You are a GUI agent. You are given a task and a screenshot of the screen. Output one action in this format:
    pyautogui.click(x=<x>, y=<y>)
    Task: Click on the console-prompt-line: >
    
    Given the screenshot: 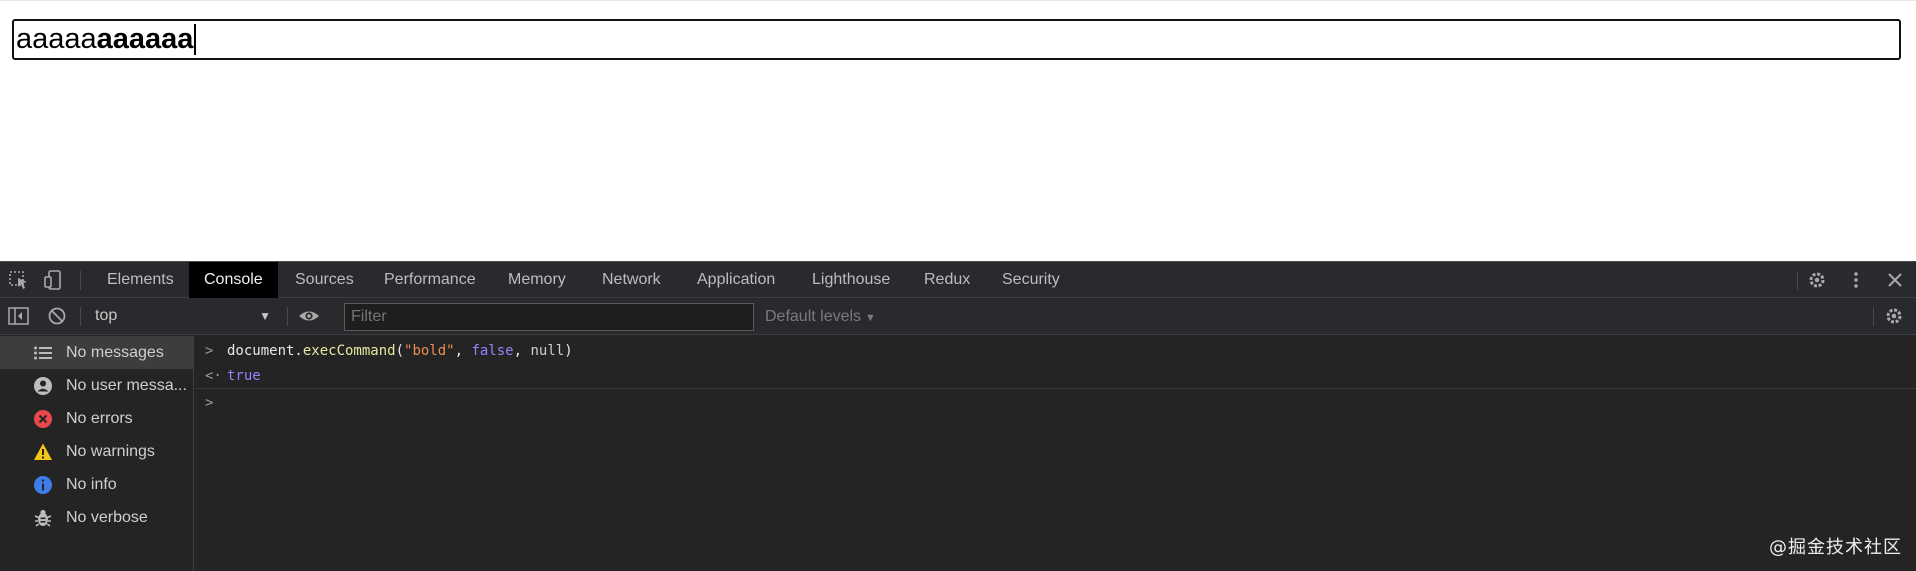 What is the action you would take?
    pyautogui.click(x=1055, y=403)
    